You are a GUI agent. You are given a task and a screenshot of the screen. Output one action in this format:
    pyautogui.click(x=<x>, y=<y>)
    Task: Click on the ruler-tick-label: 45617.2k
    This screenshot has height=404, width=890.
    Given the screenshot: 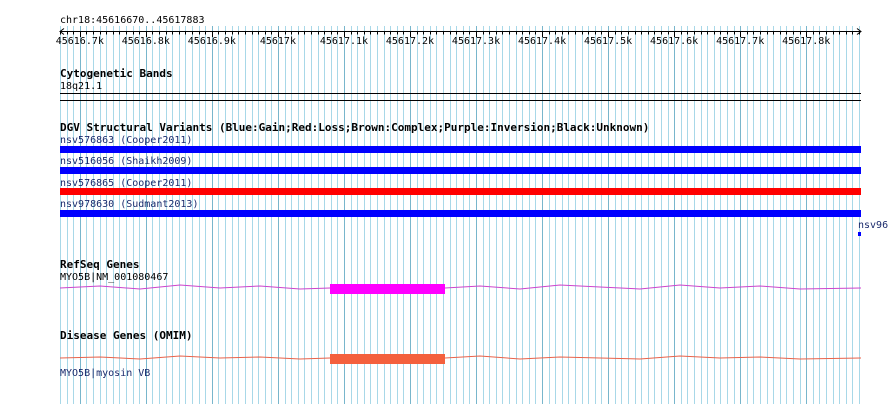 What is the action you would take?
    pyautogui.click(x=410, y=41)
    